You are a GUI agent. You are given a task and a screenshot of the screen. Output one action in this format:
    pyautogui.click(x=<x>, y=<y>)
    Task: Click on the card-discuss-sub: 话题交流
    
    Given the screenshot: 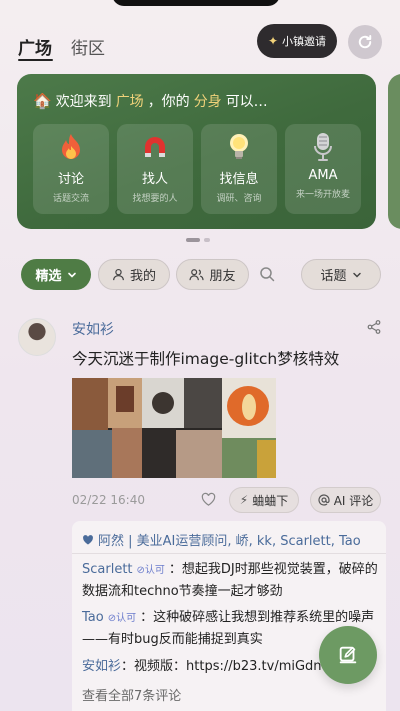 What is the action you would take?
    pyautogui.click(x=70, y=199)
    